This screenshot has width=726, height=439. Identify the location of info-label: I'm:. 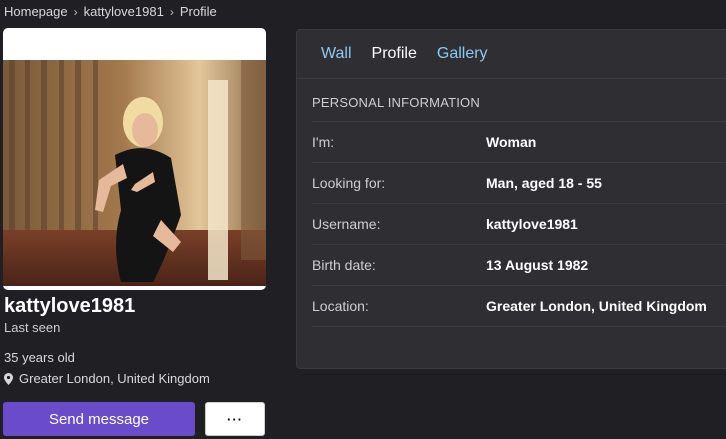
(323, 142).